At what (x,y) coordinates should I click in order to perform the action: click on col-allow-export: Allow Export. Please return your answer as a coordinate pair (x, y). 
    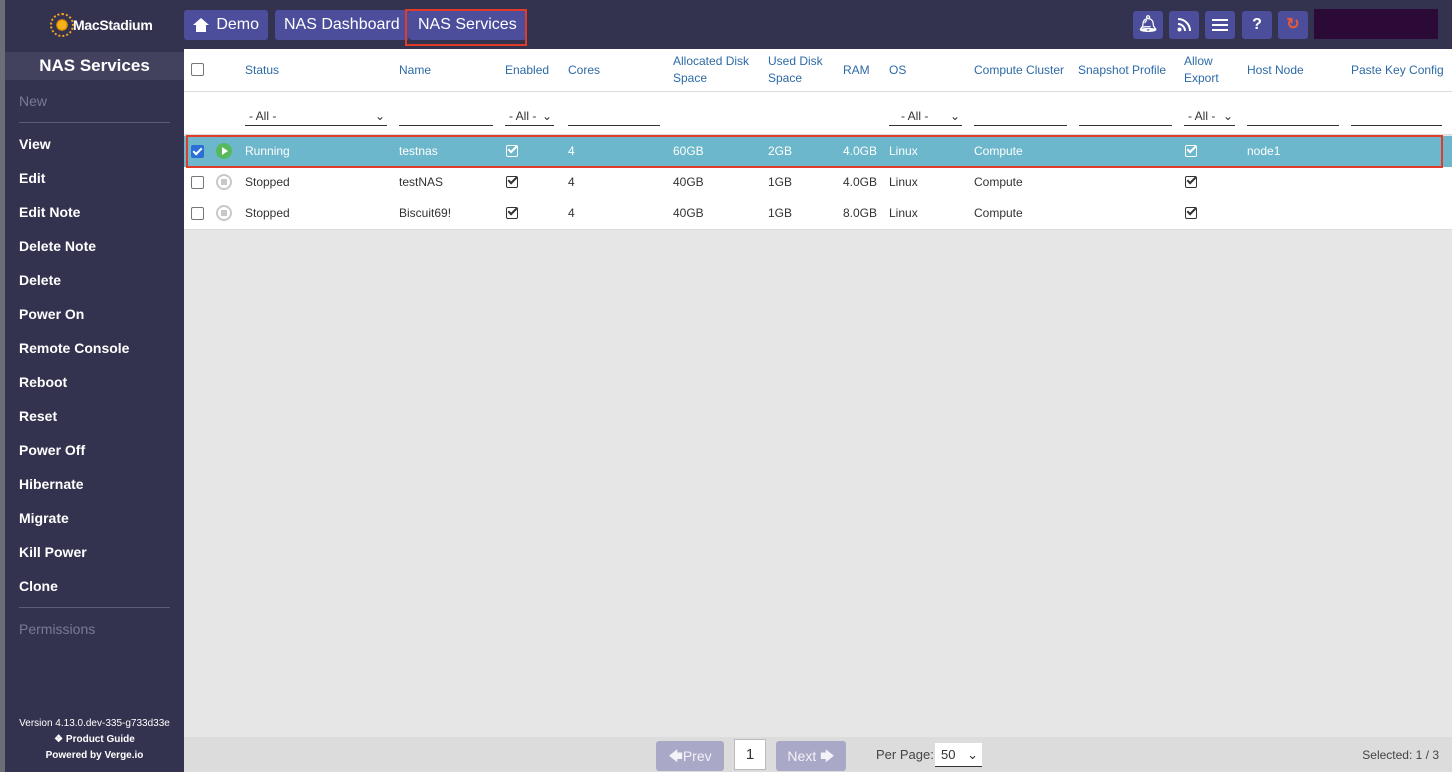
    Looking at the image, I should click on (1201, 70).